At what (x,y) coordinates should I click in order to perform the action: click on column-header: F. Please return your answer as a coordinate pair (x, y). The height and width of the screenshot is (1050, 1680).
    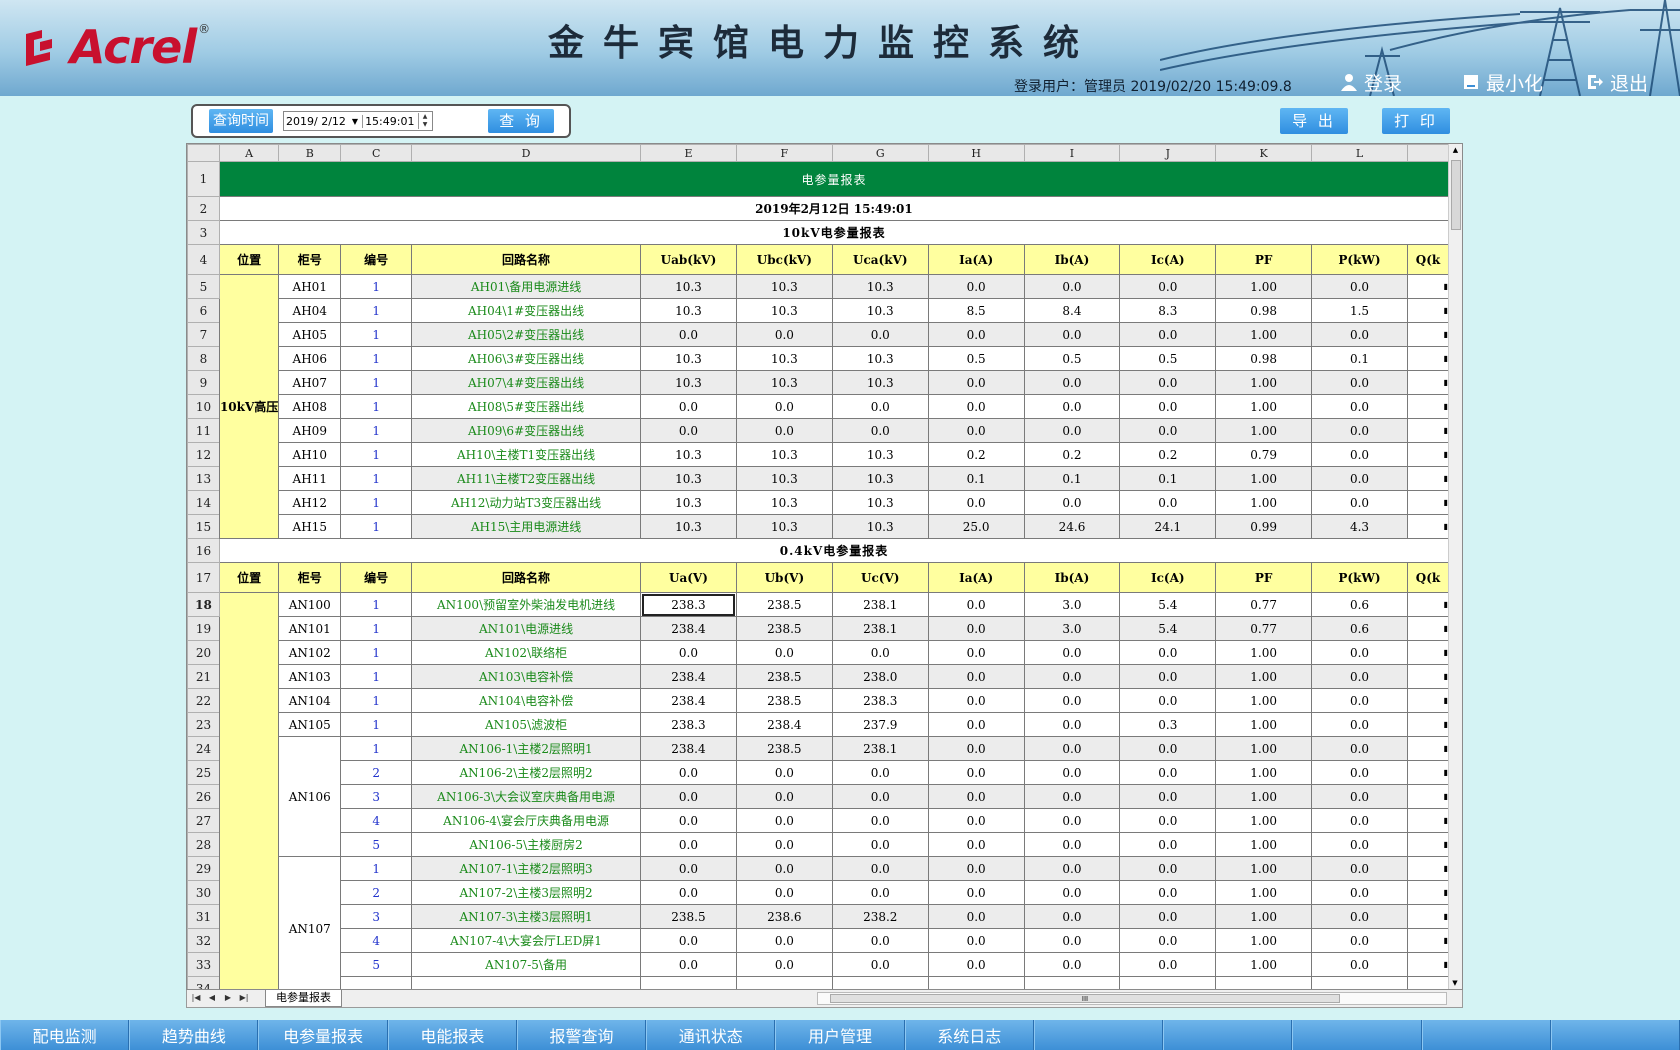
    Looking at the image, I should click on (784, 153).